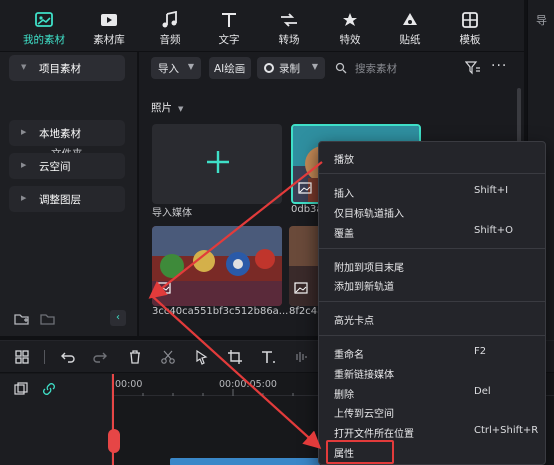 The width and height of the screenshot is (554, 465). What do you see at coordinates (432, 212) in the screenshot?
I see `menu-item-insert-target-track: 仅目标轨道插入` at bounding box center [432, 212].